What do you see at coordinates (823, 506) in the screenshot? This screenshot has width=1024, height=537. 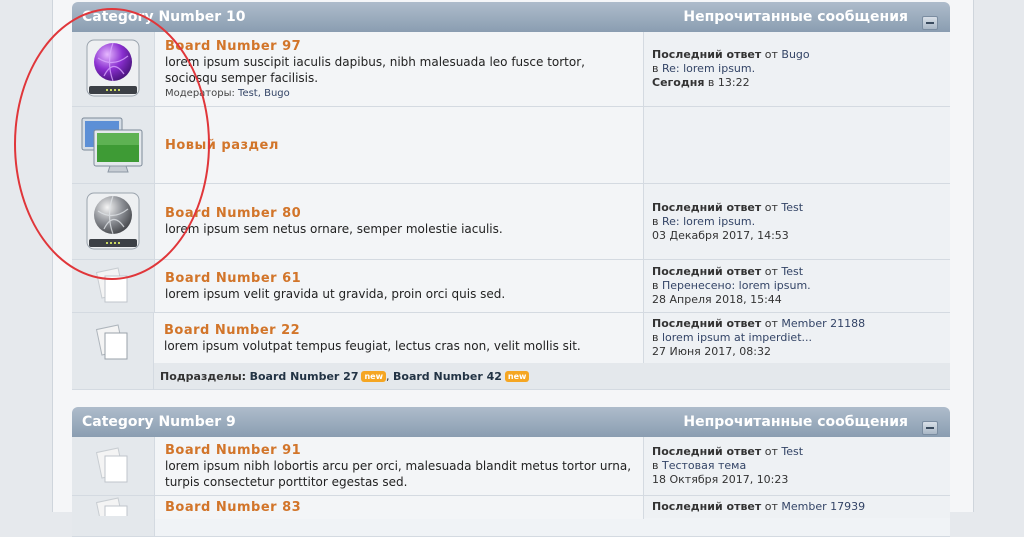 I see `last-post-author: Member 17939` at bounding box center [823, 506].